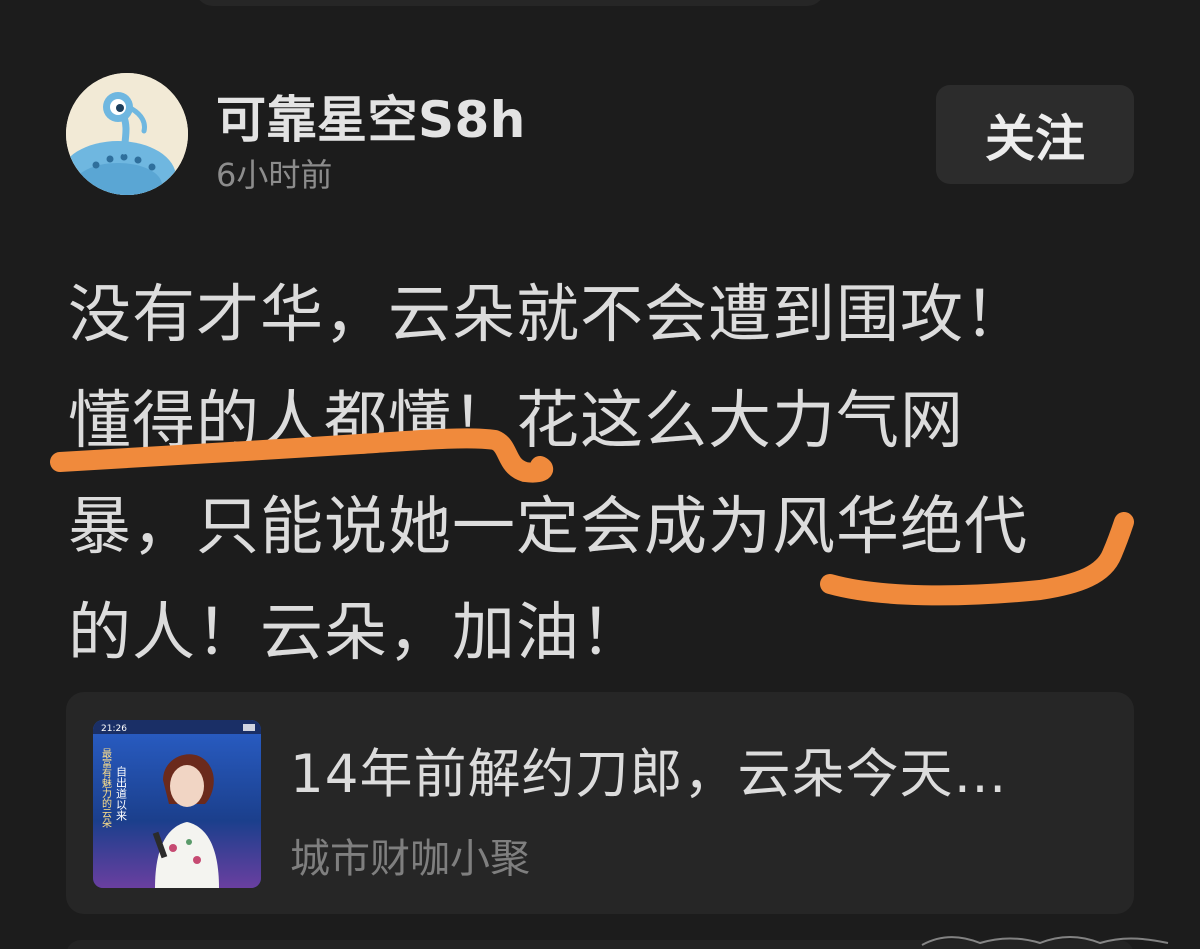 This screenshot has width=1200, height=949. Describe the element at coordinates (356, 632) in the screenshot. I see `post-line-4: 的人！云朵，加油！` at that location.